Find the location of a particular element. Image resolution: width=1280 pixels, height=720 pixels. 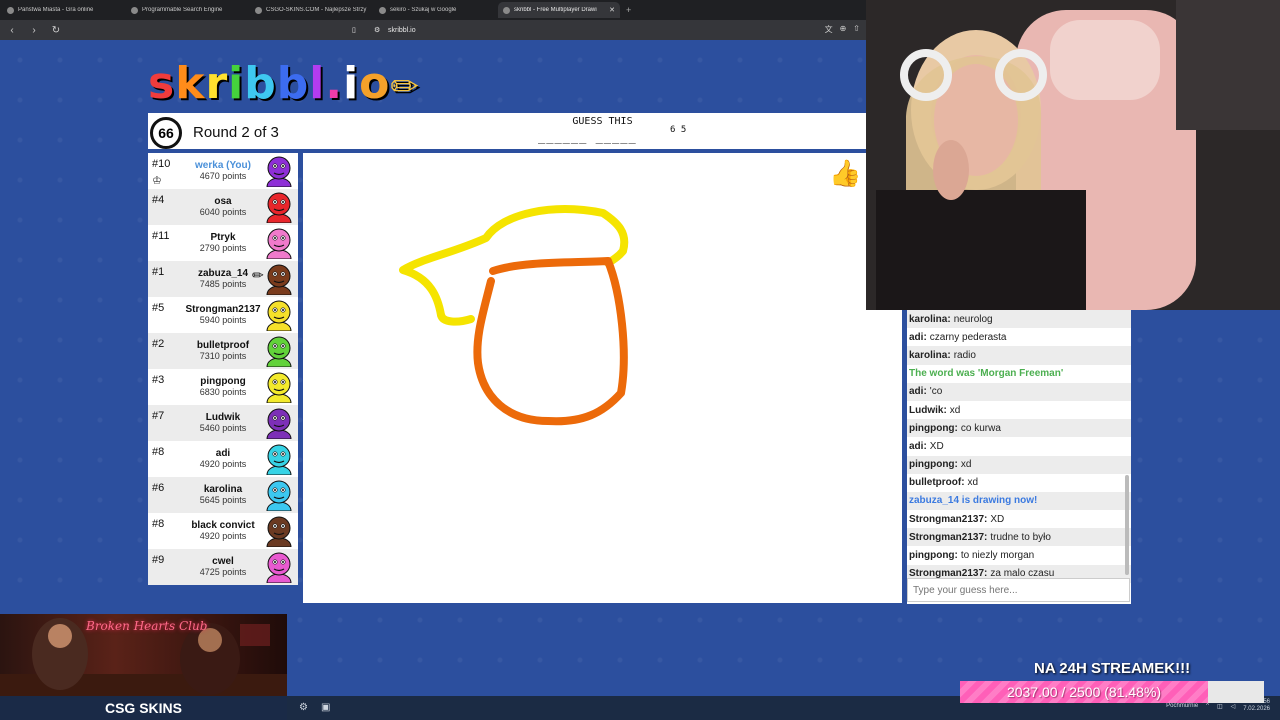

player-points: 4920 points is located at coordinates (223, 464).